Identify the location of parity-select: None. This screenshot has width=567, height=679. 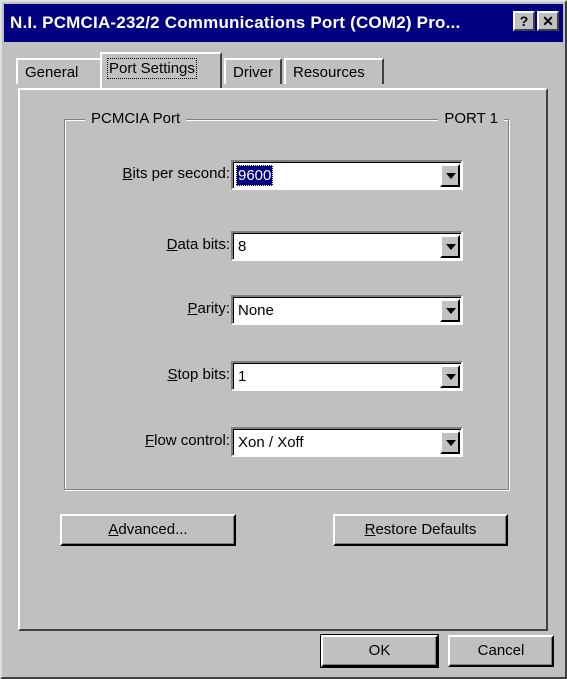
(347, 310).